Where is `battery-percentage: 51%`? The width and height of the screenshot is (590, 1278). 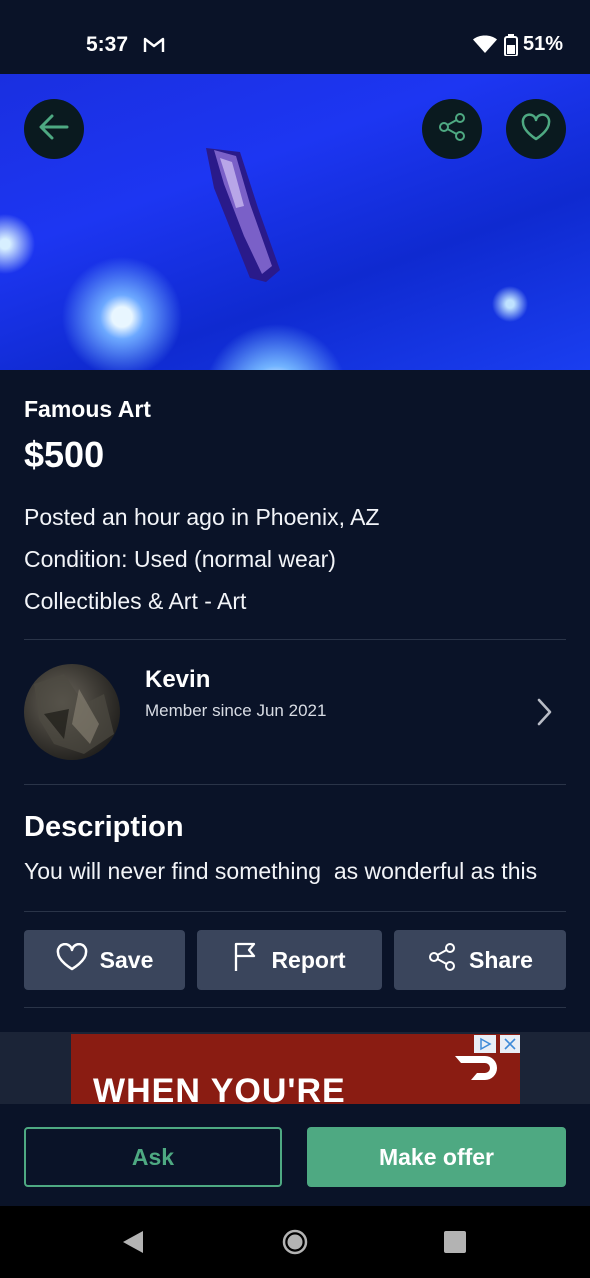
battery-percentage: 51% is located at coordinates (543, 44).